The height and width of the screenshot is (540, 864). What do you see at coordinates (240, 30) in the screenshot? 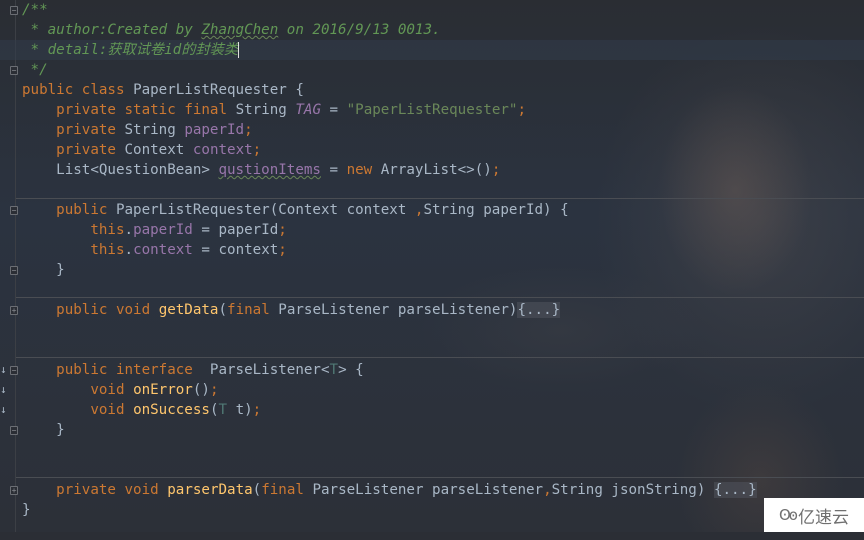
I see `author-name: ZhangChen` at bounding box center [240, 30].